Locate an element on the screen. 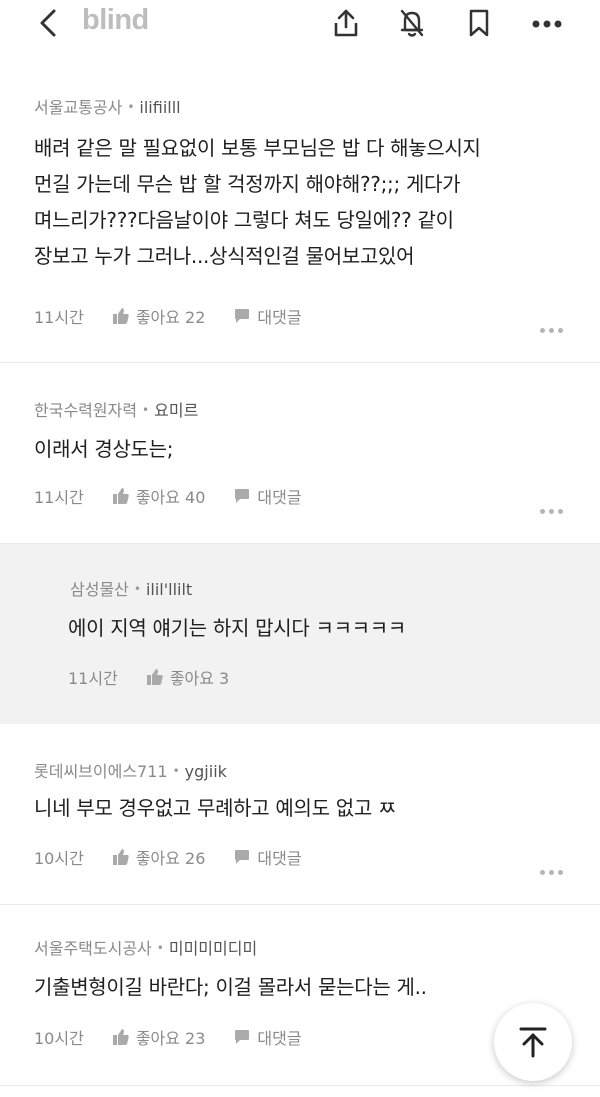 The width and height of the screenshot is (600, 1097). notification-off-icon is located at coordinates (412, 23).